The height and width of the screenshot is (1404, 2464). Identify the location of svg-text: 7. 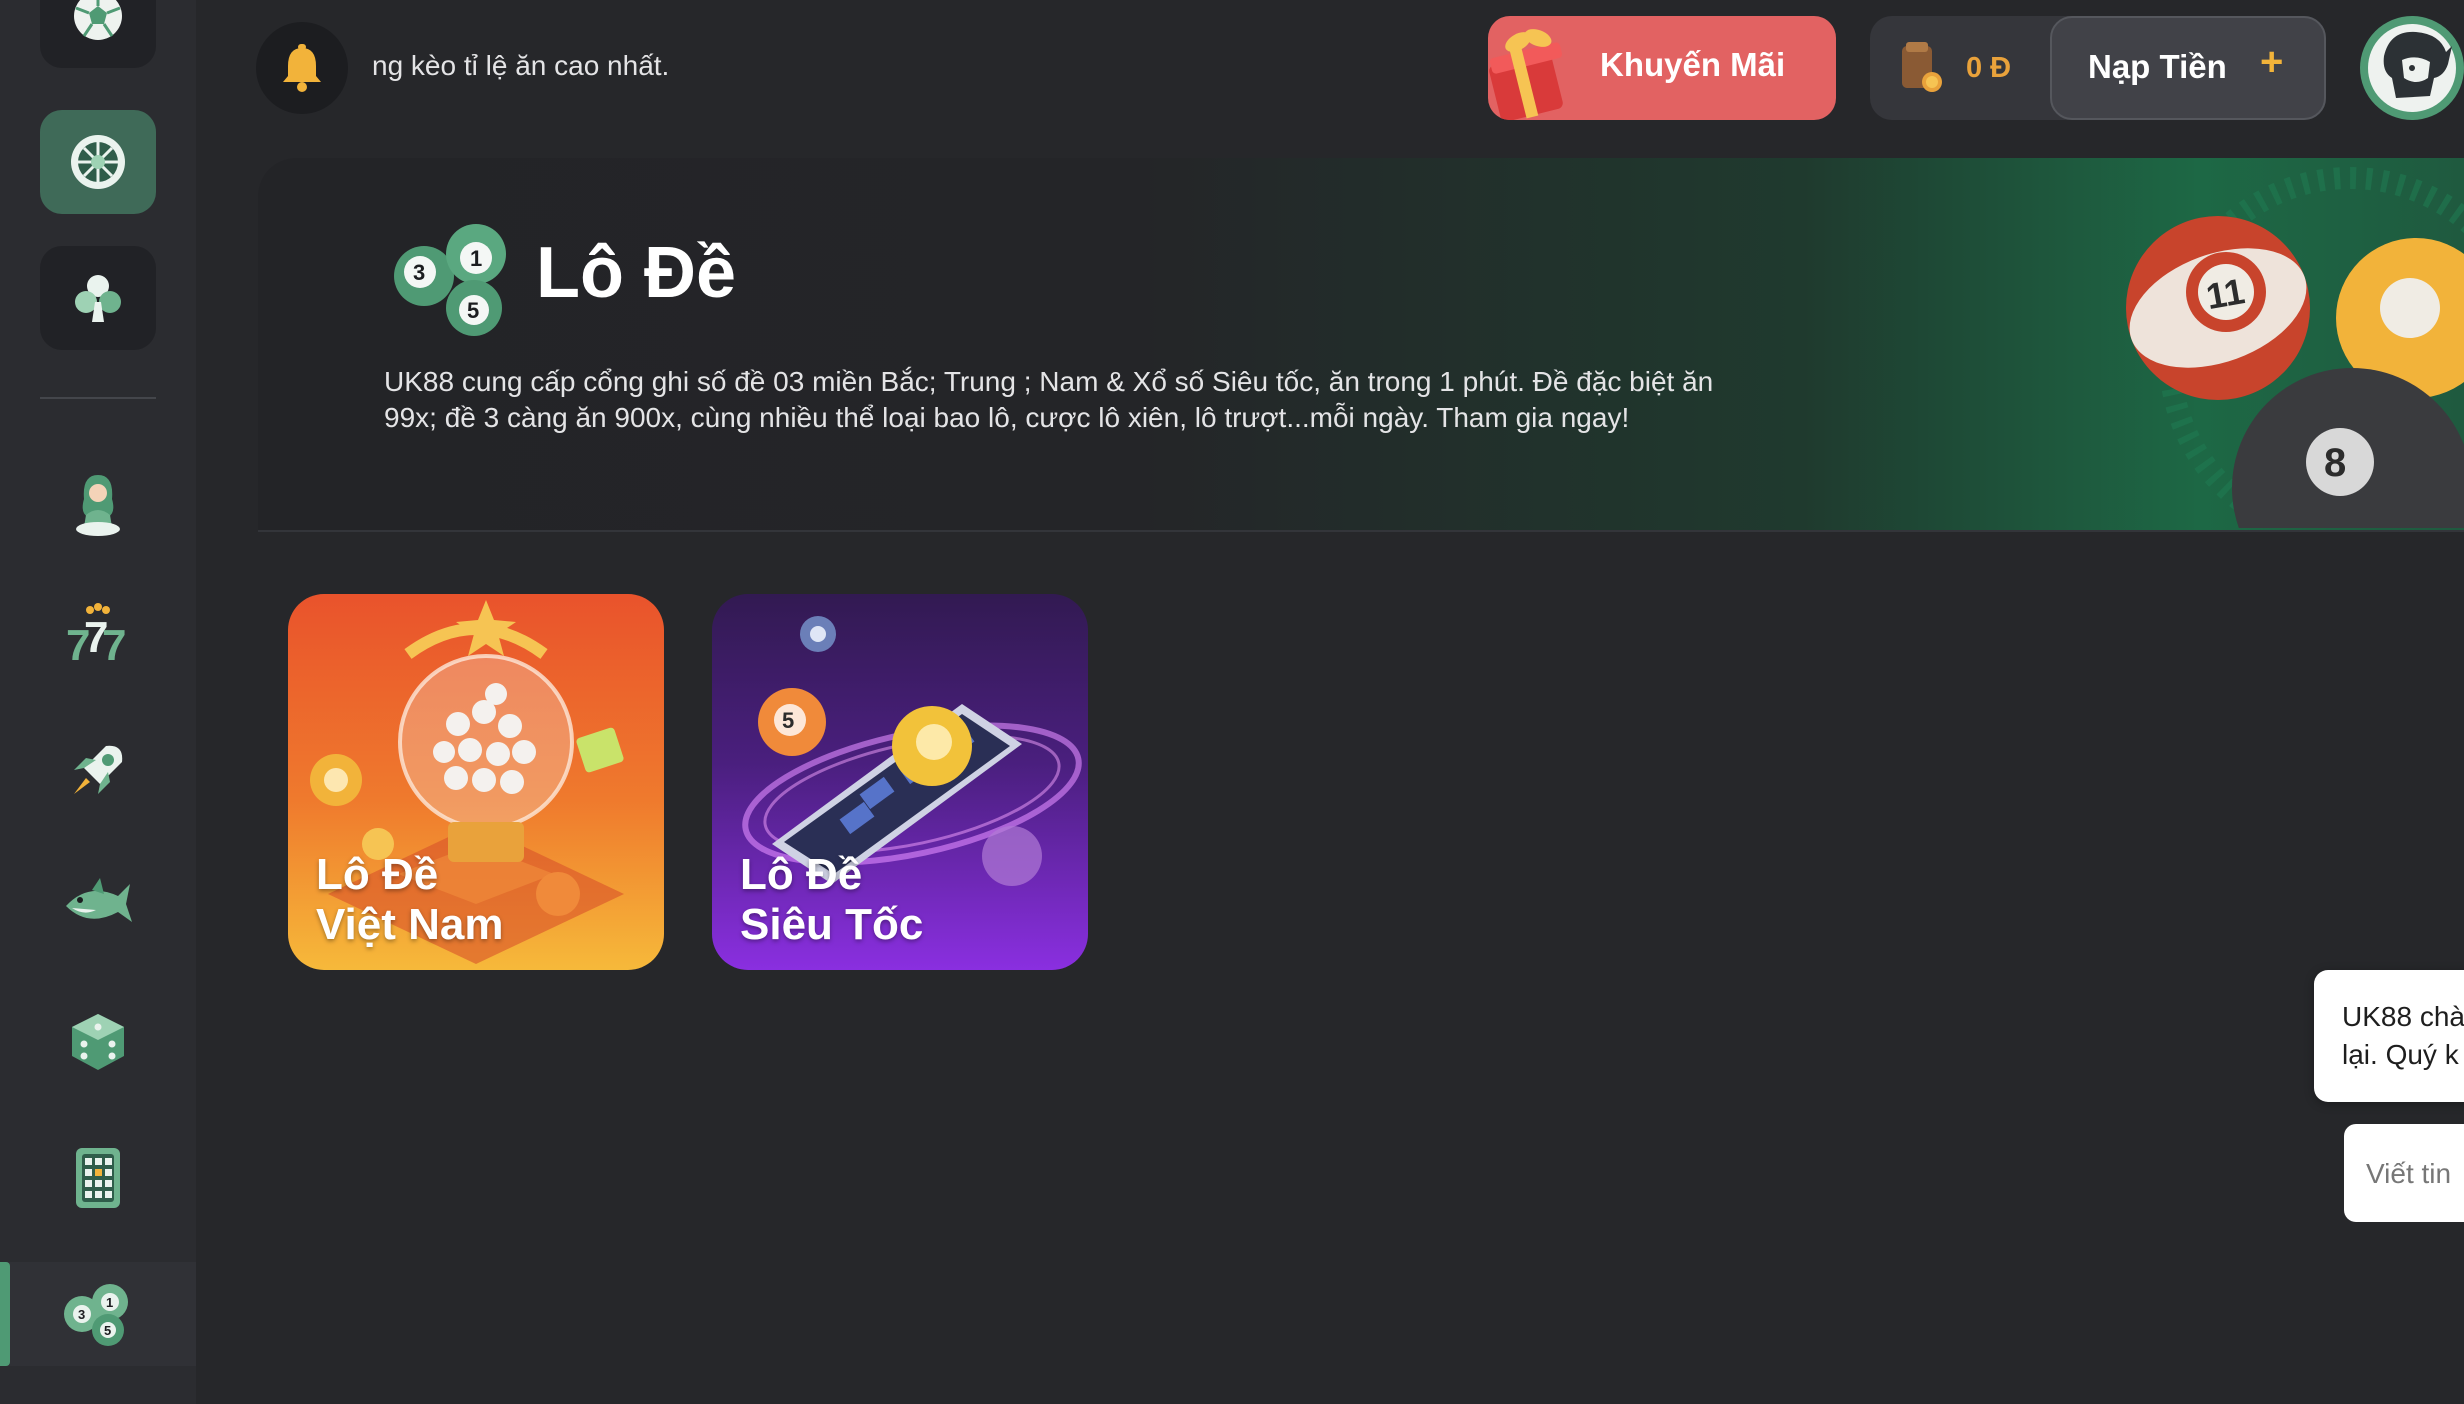
(114, 643).